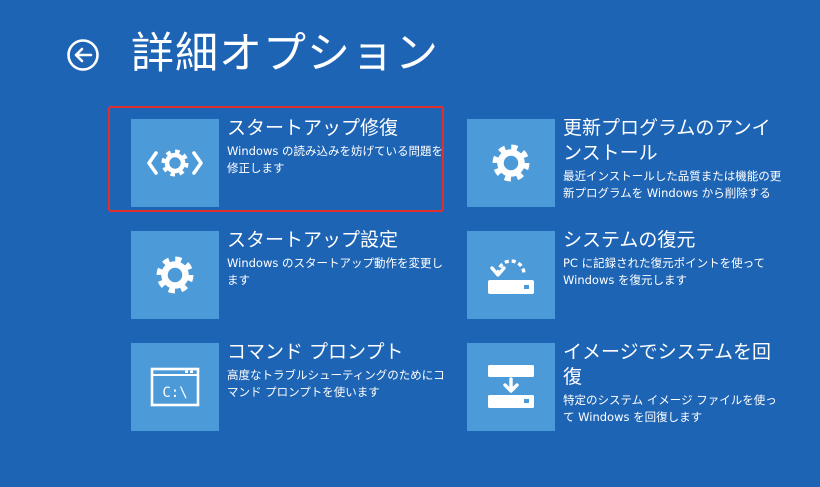 The image size is (820, 487). I want to click on option-title: スタートアップ設定, so click(313, 240).